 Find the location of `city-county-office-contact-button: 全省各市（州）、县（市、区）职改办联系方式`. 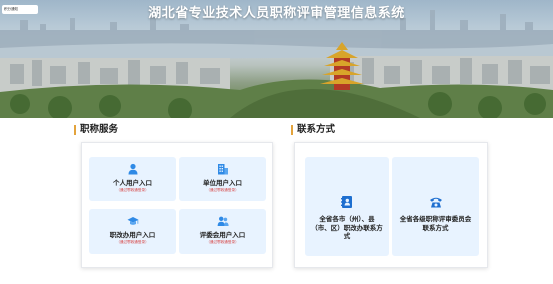

city-county-office-contact-button: 全省各市（州）、县（市、区）职改办联系方式 is located at coordinates (347, 206).